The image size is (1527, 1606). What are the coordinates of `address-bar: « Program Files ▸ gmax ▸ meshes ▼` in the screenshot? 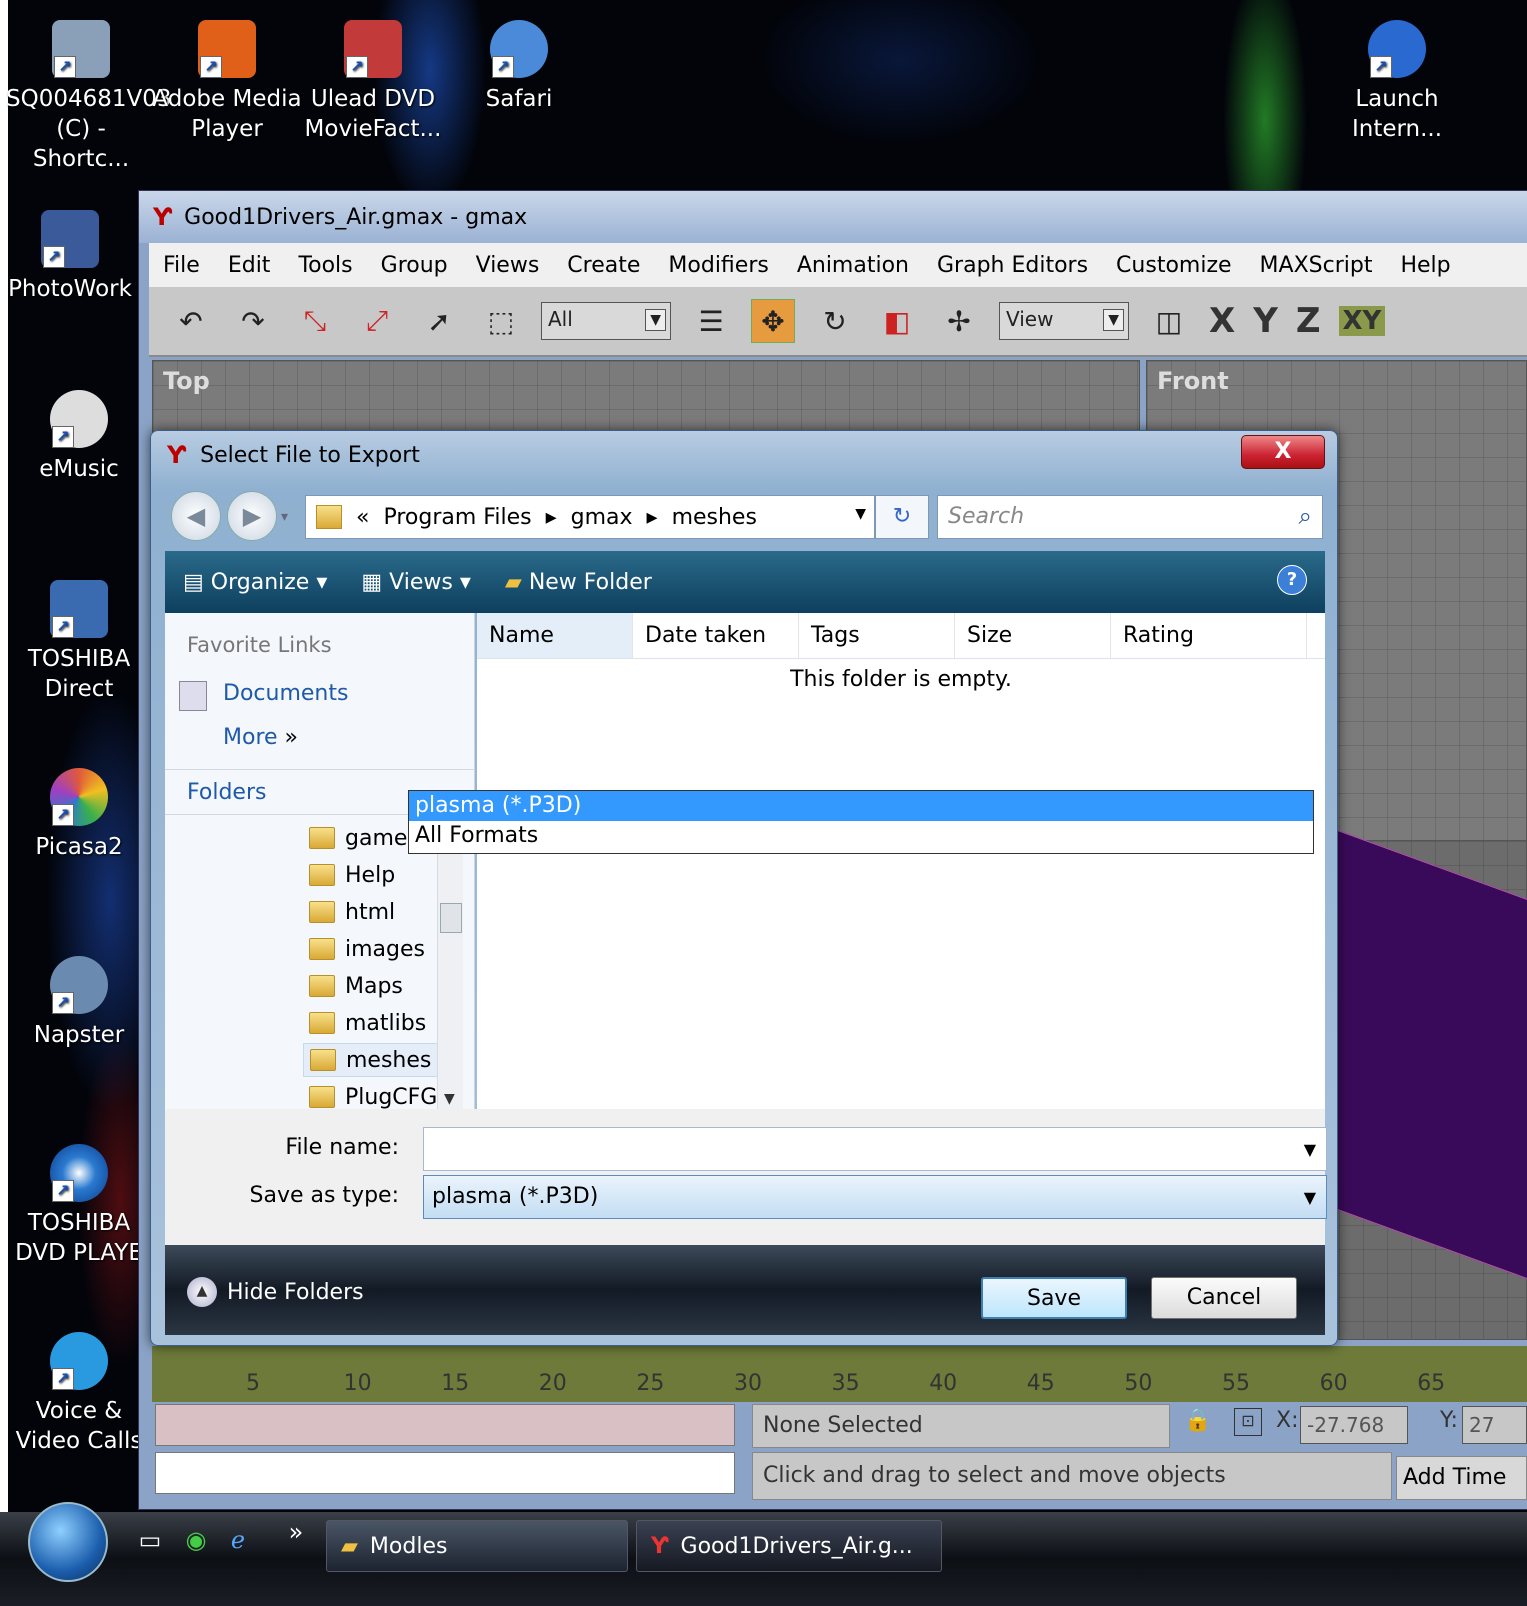 It's located at (590, 517).